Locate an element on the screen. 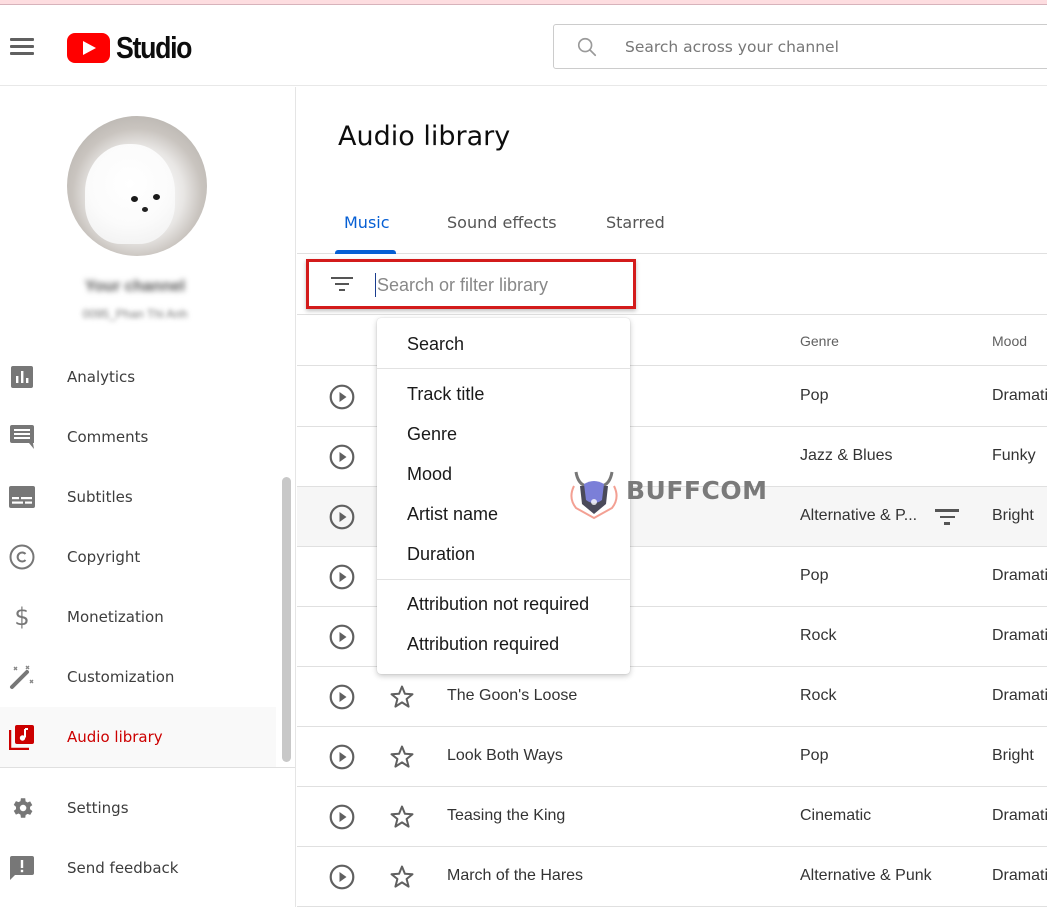 The width and height of the screenshot is (1047, 907). filter-search-input is located at coordinates (500, 285).